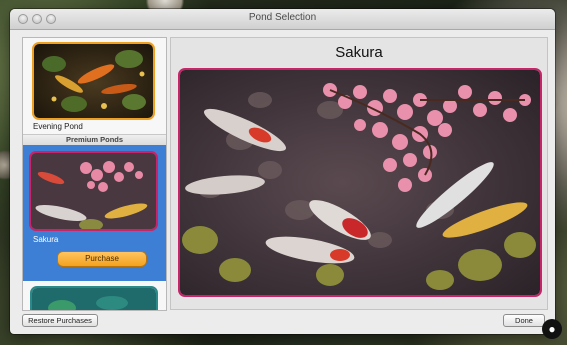  I want to click on pond-name-sakura: Sakura, so click(46, 239).